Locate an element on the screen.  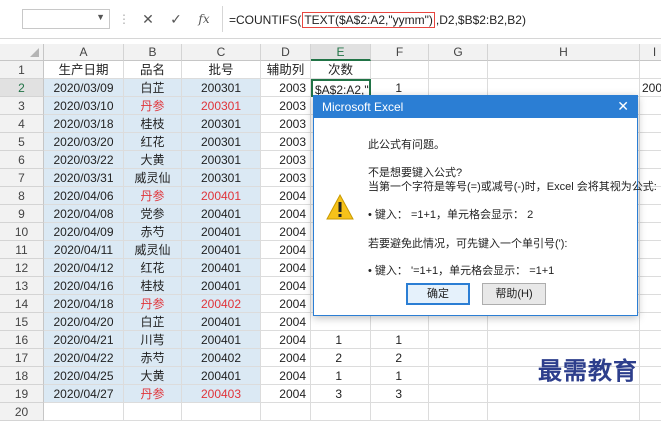
cell-h20 is located at coordinates (564, 412).